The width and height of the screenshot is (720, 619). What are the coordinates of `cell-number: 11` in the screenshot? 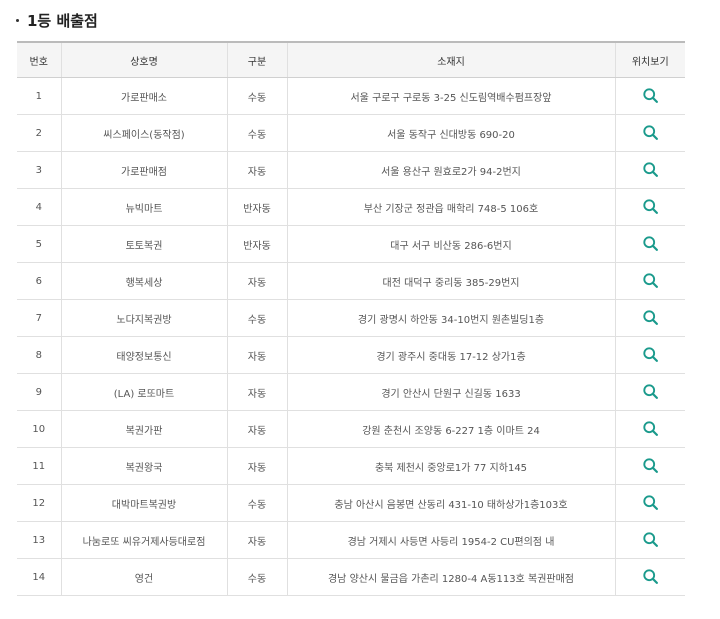 It's located at (39, 466).